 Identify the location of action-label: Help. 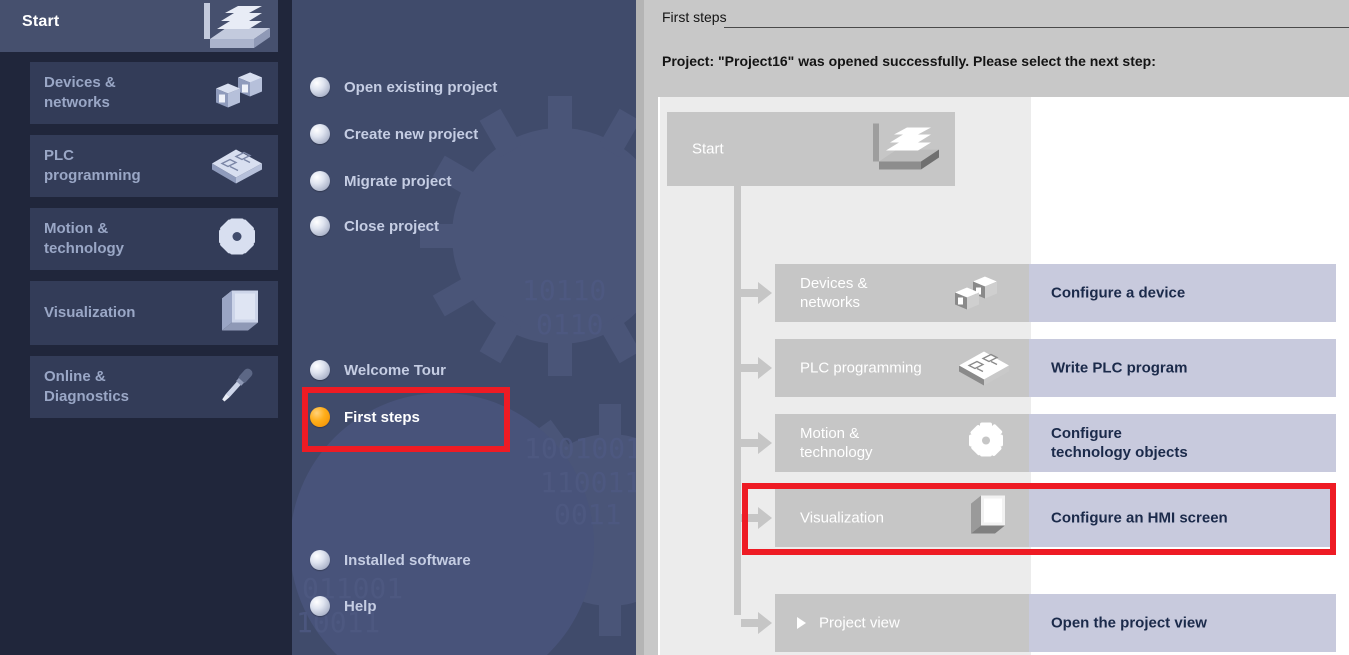
(360, 606).